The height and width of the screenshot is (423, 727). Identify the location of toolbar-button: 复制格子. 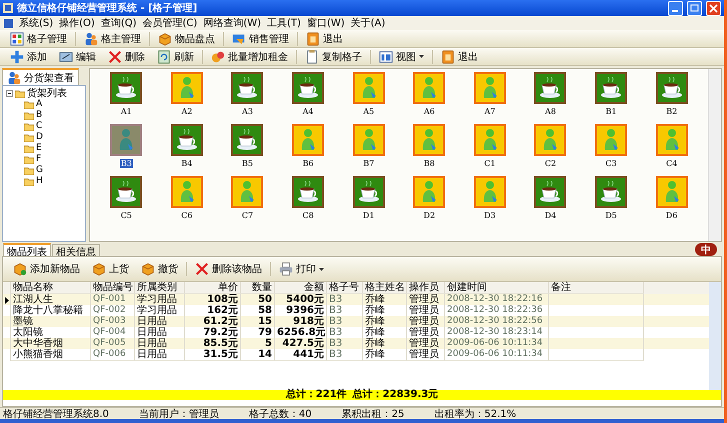
(333, 56).